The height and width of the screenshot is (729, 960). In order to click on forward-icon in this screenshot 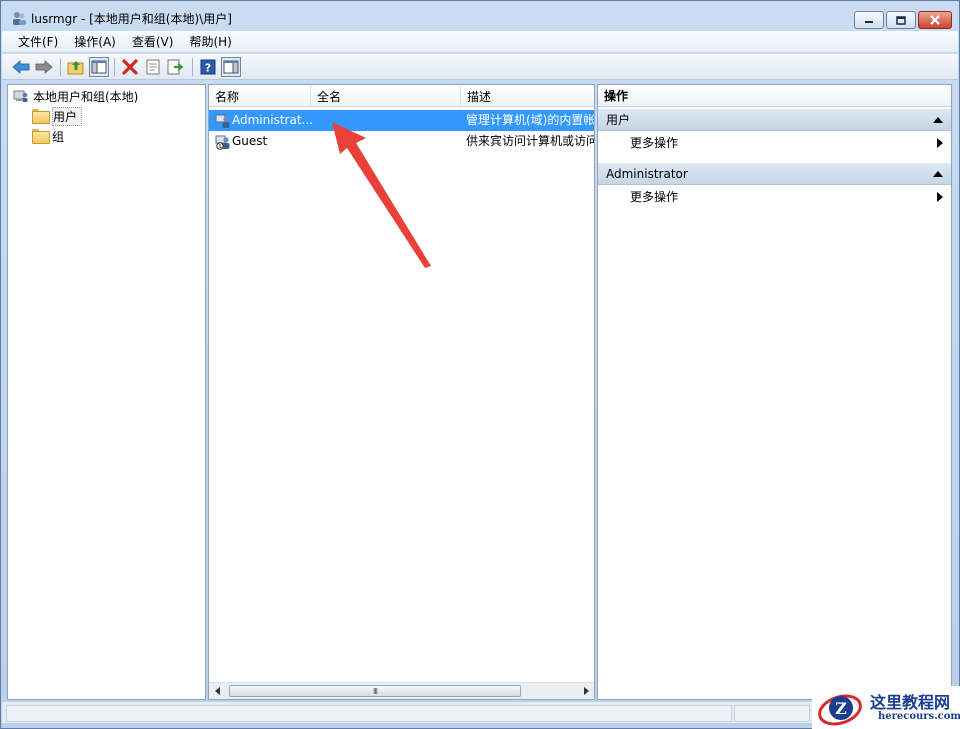, I will do `click(44, 67)`.